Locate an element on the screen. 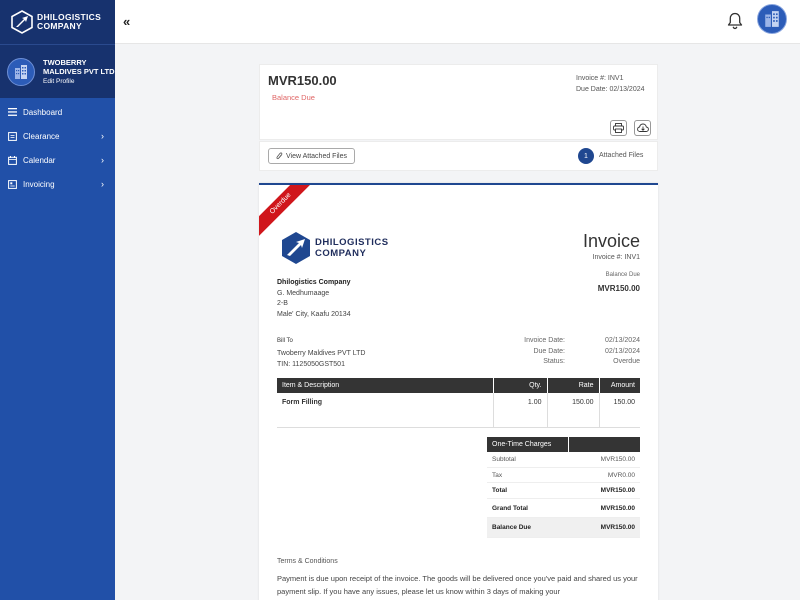 This screenshot has height=600, width=800. sidebar-item-dashboard: Dashboard is located at coordinates (57, 112).